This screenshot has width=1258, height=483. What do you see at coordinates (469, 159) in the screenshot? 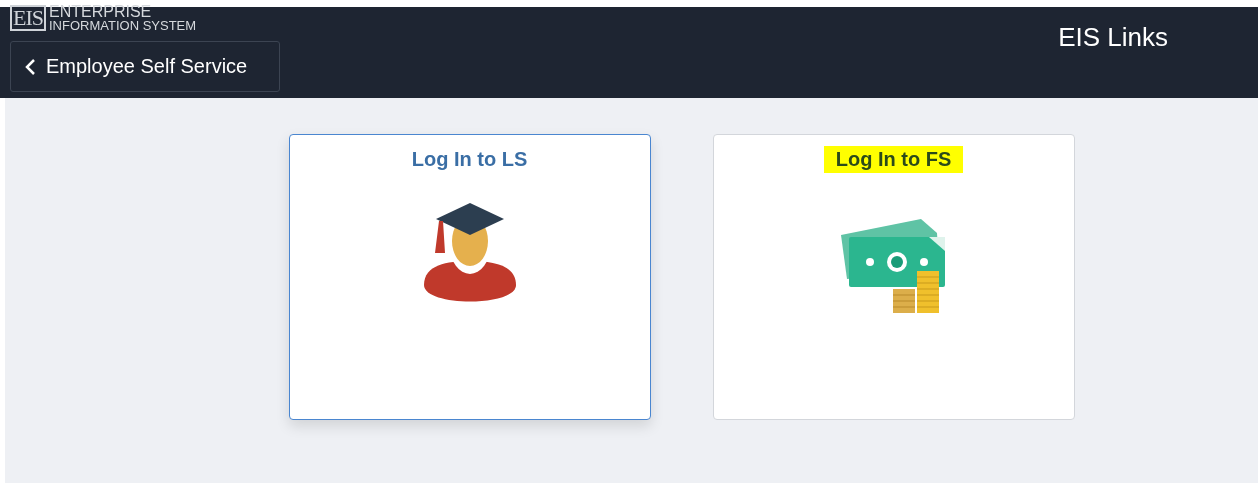
I see `tile-label: Log In to LS` at bounding box center [469, 159].